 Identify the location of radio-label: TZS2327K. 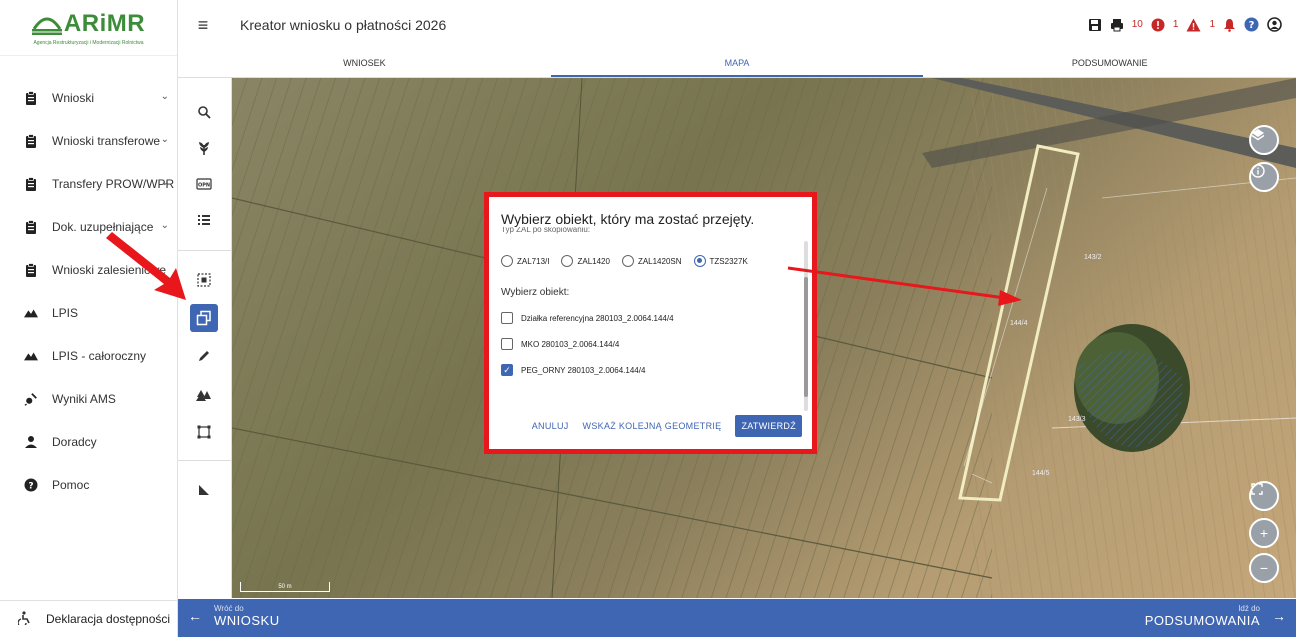
(728, 261).